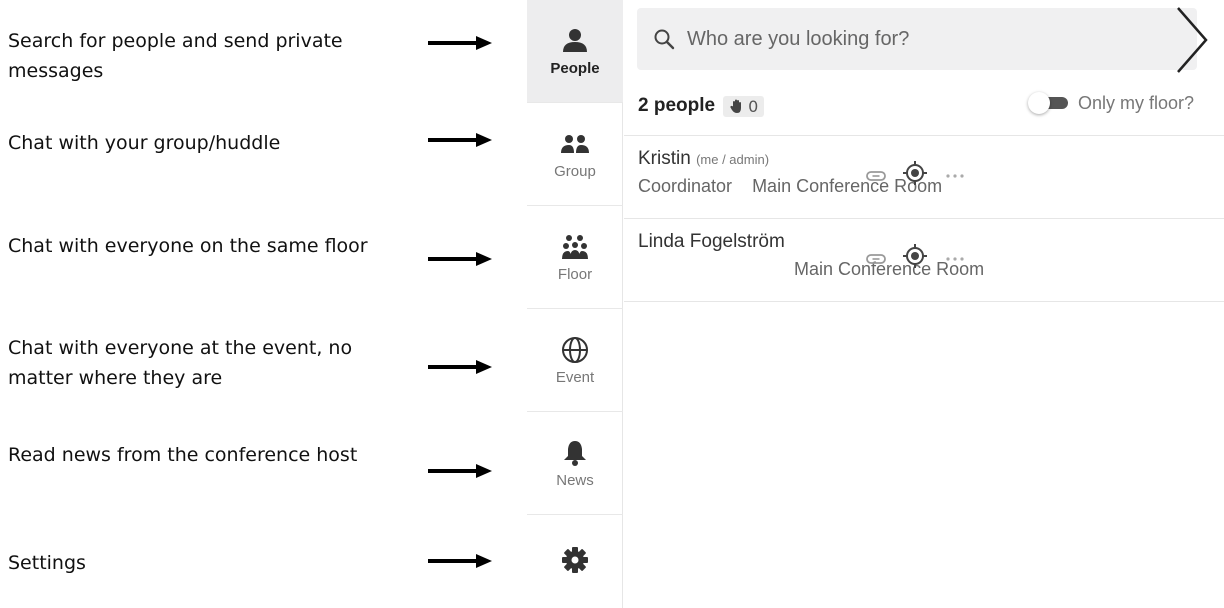 Image resolution: width=1224 pixels, height=608 pixels. What do you see at coordinates (188, 246) in the screenshot?
I see `annotation-floor: Chat with everyone on the same floor` at bounding box center [188, 246].